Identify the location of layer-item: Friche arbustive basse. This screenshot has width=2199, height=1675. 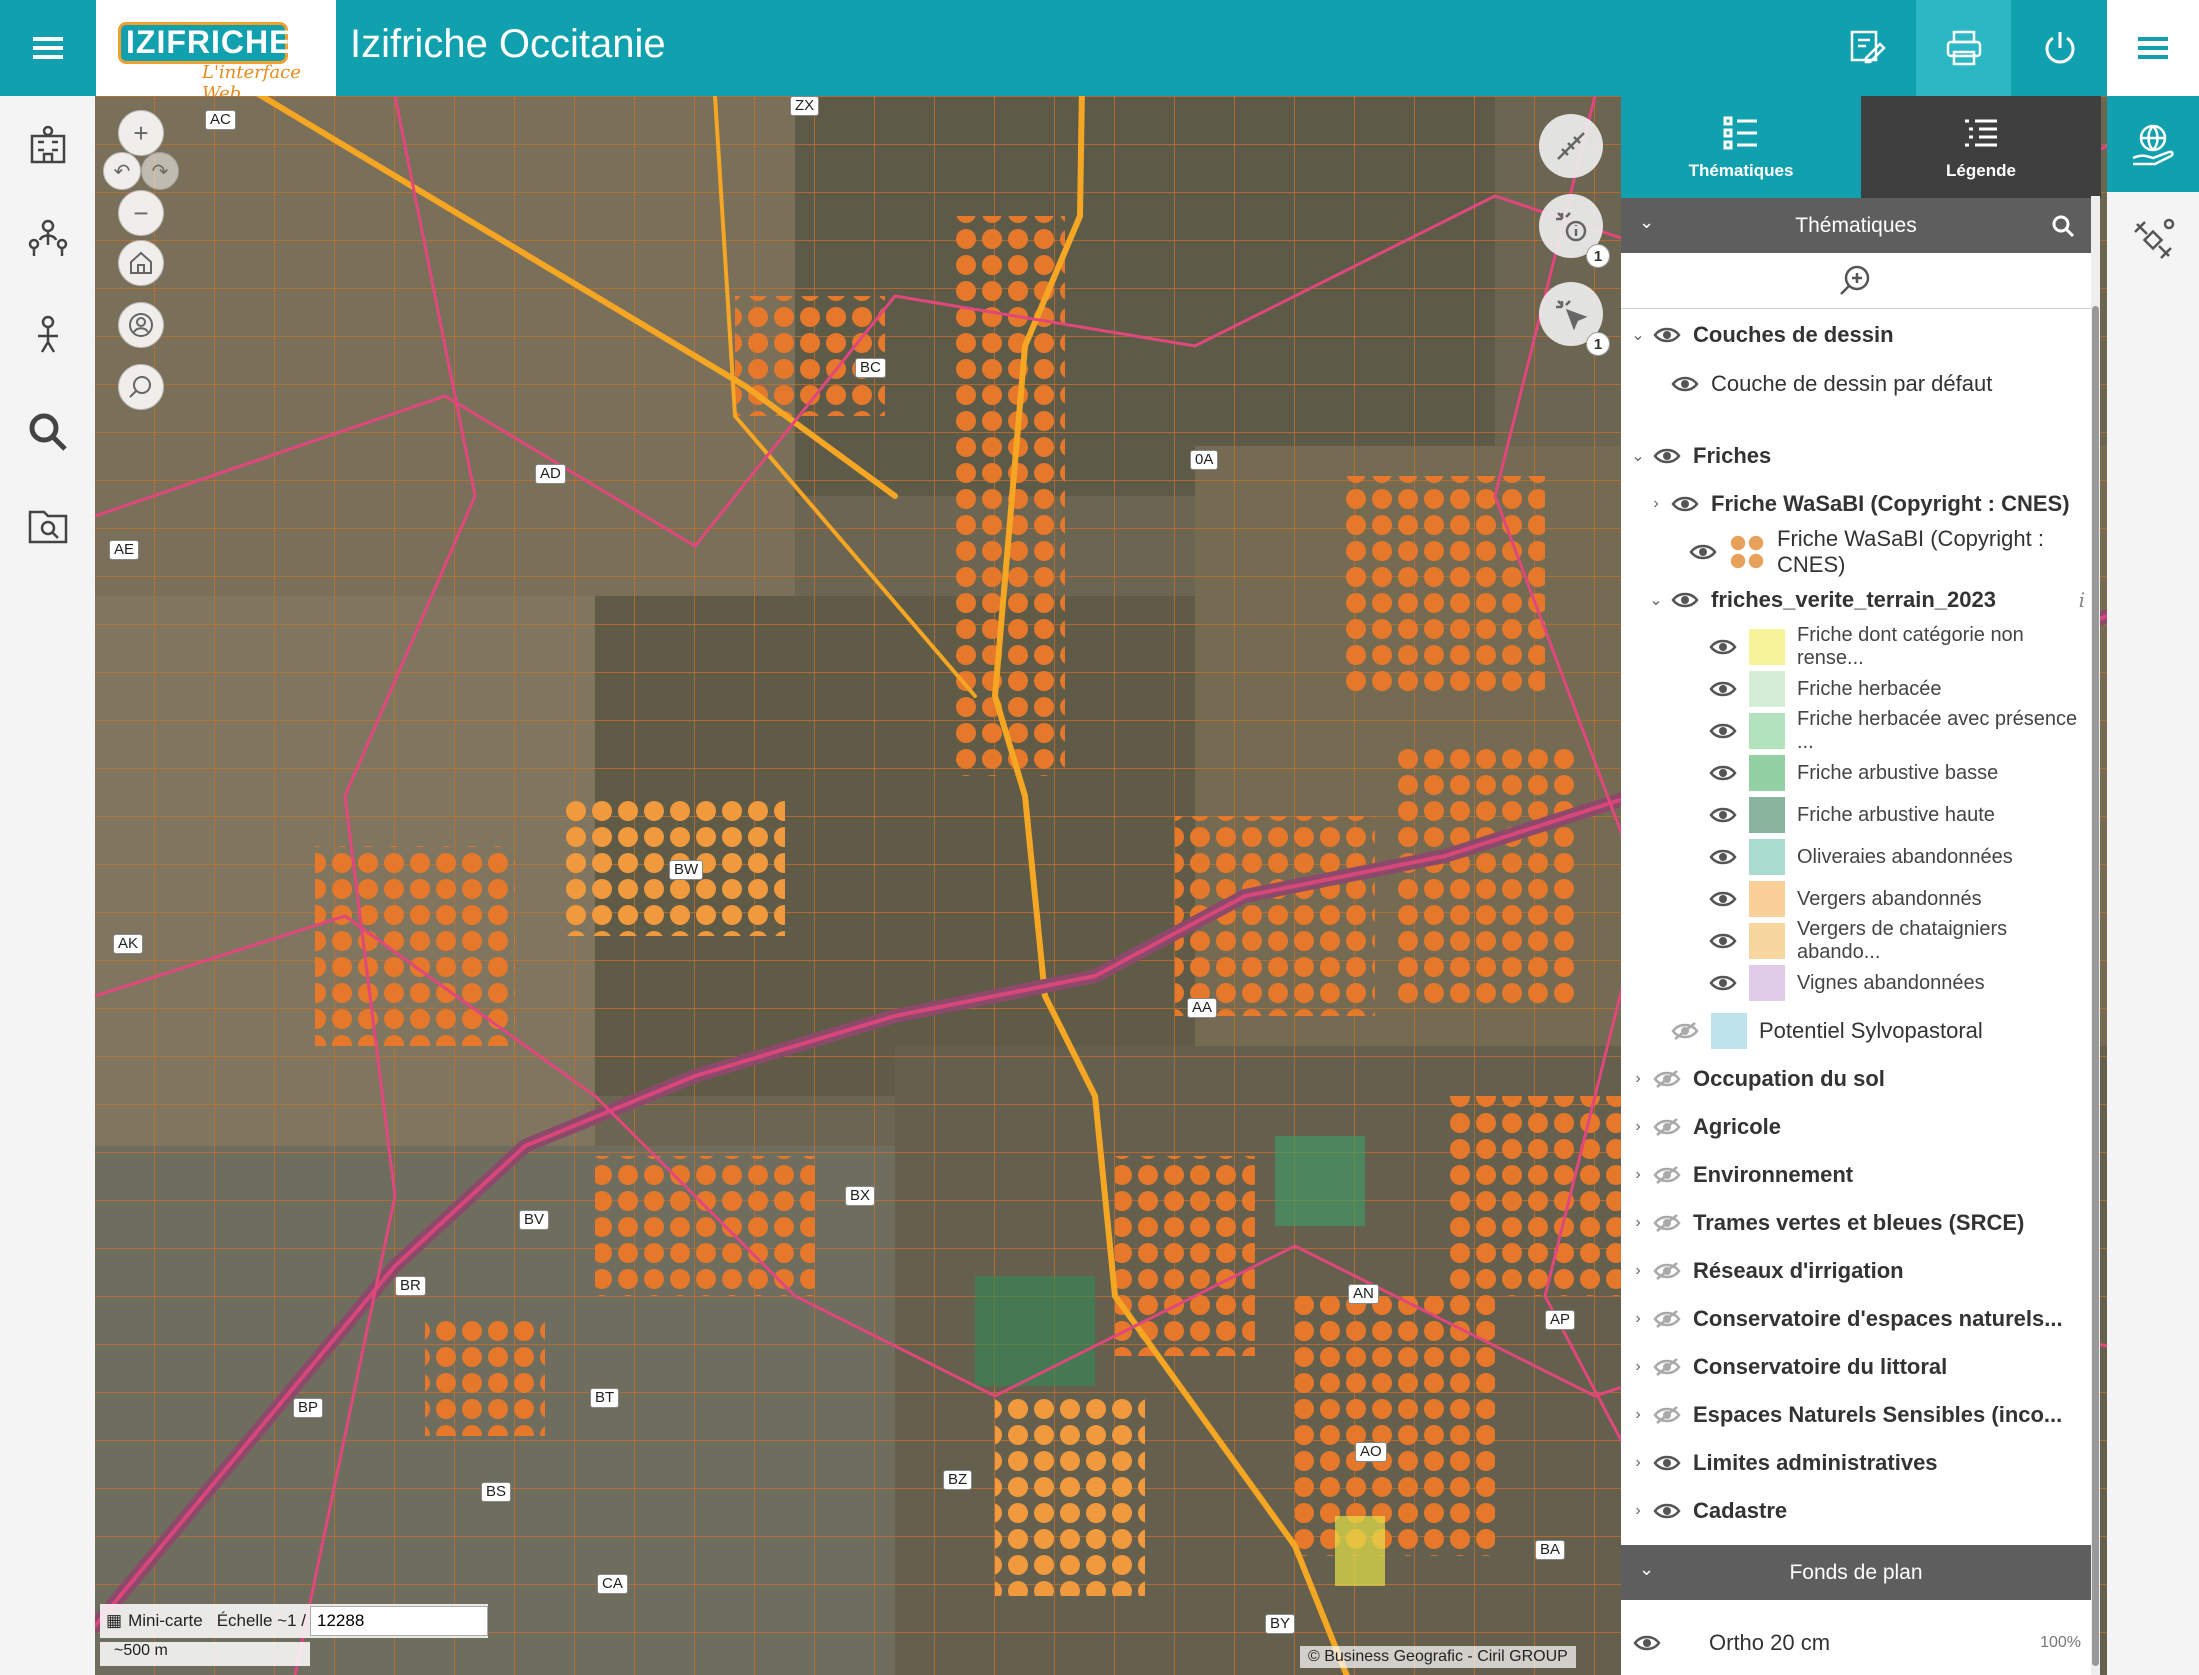
(1856, 773).